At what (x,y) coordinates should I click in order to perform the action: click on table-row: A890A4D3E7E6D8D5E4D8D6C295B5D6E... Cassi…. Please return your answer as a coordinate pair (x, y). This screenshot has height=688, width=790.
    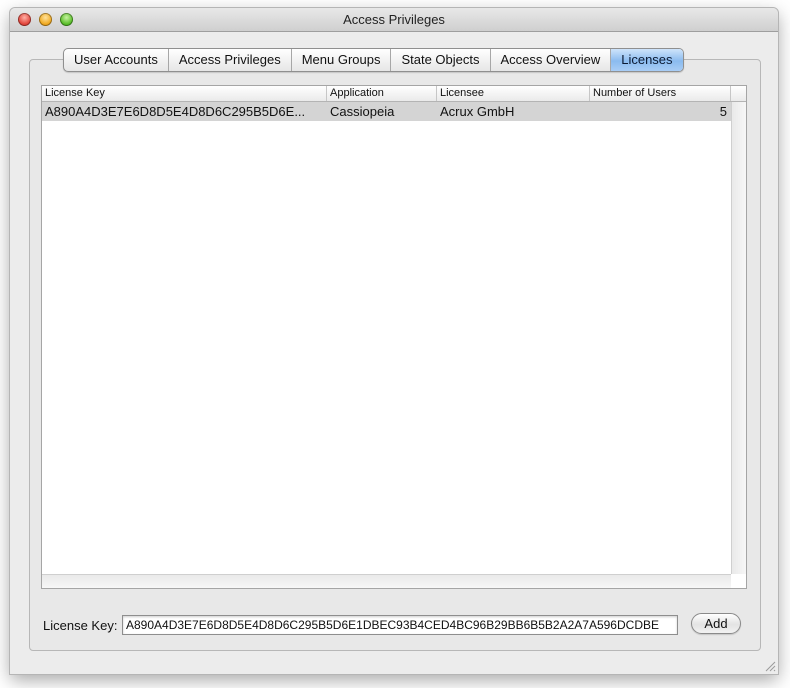
    Looking at the image, I should click on (386, 111).